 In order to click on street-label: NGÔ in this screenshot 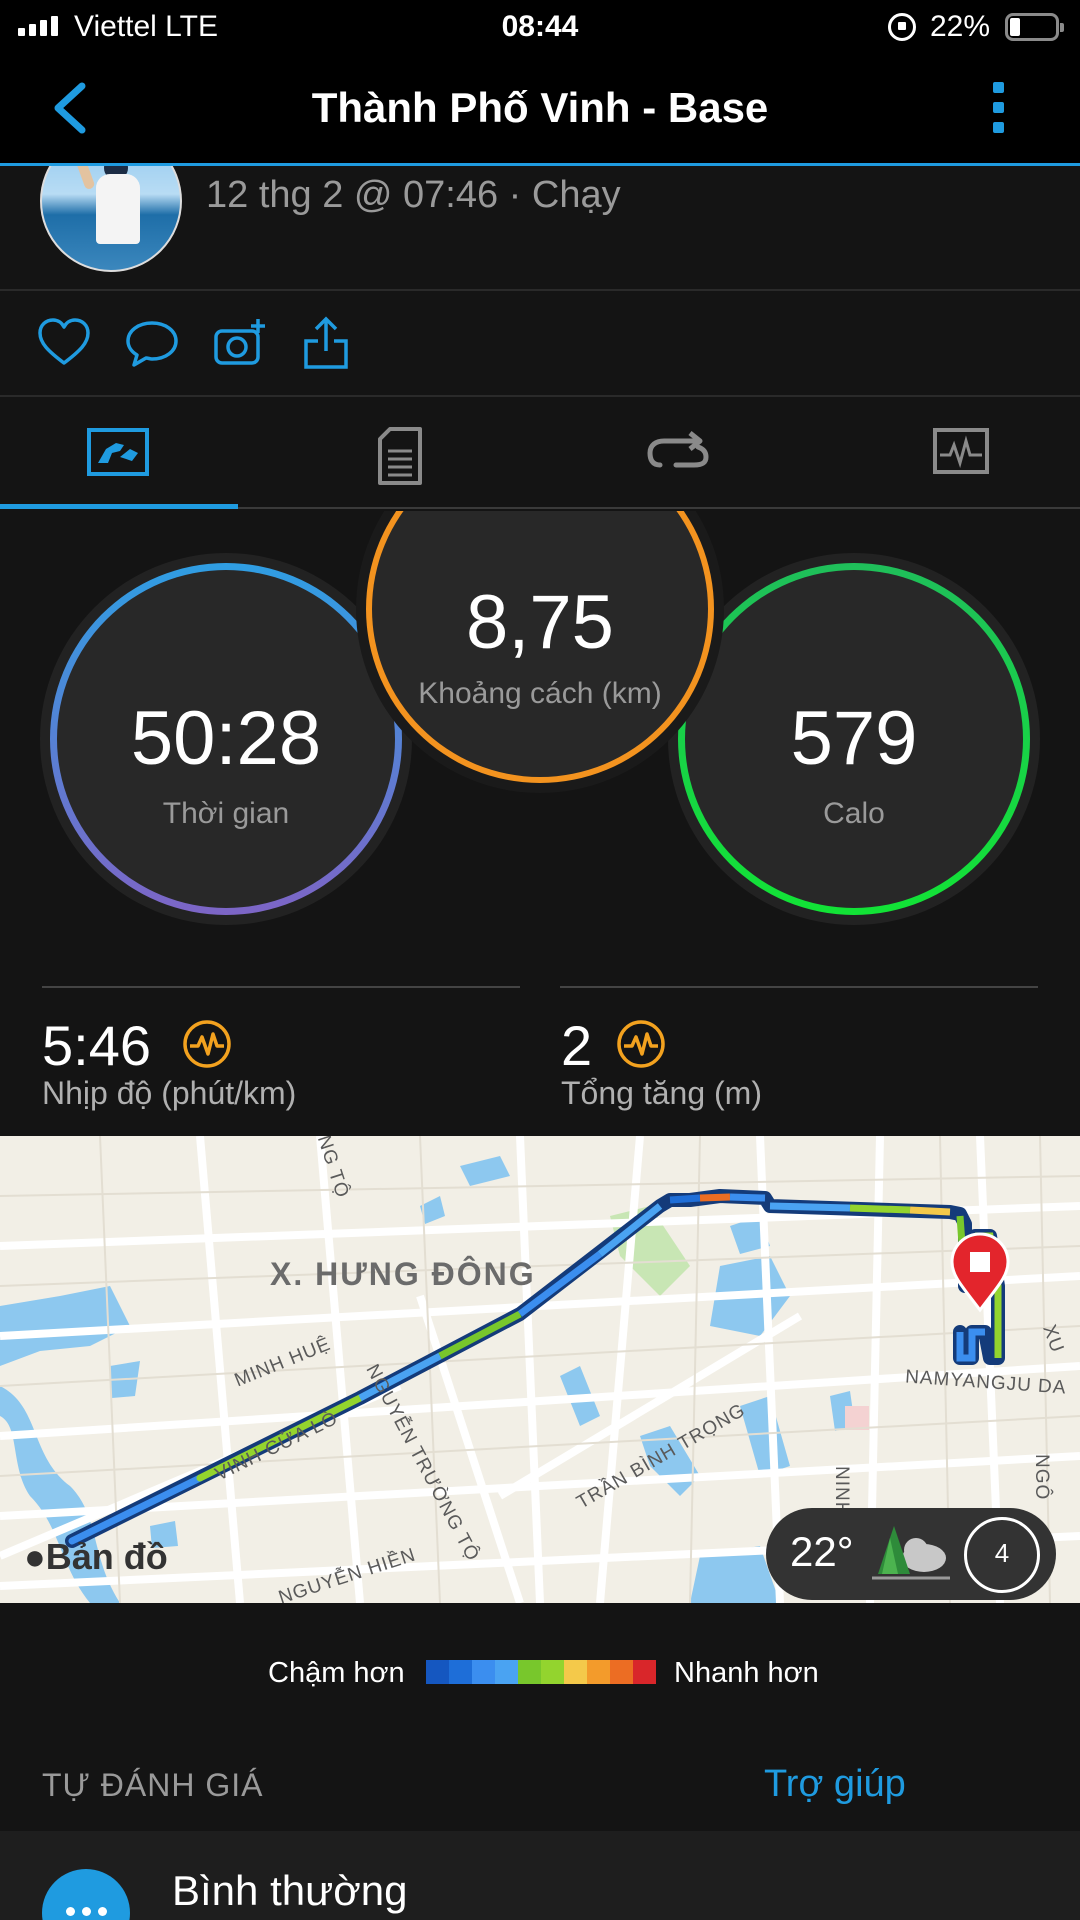, I will do `click(1041, 1477)`.